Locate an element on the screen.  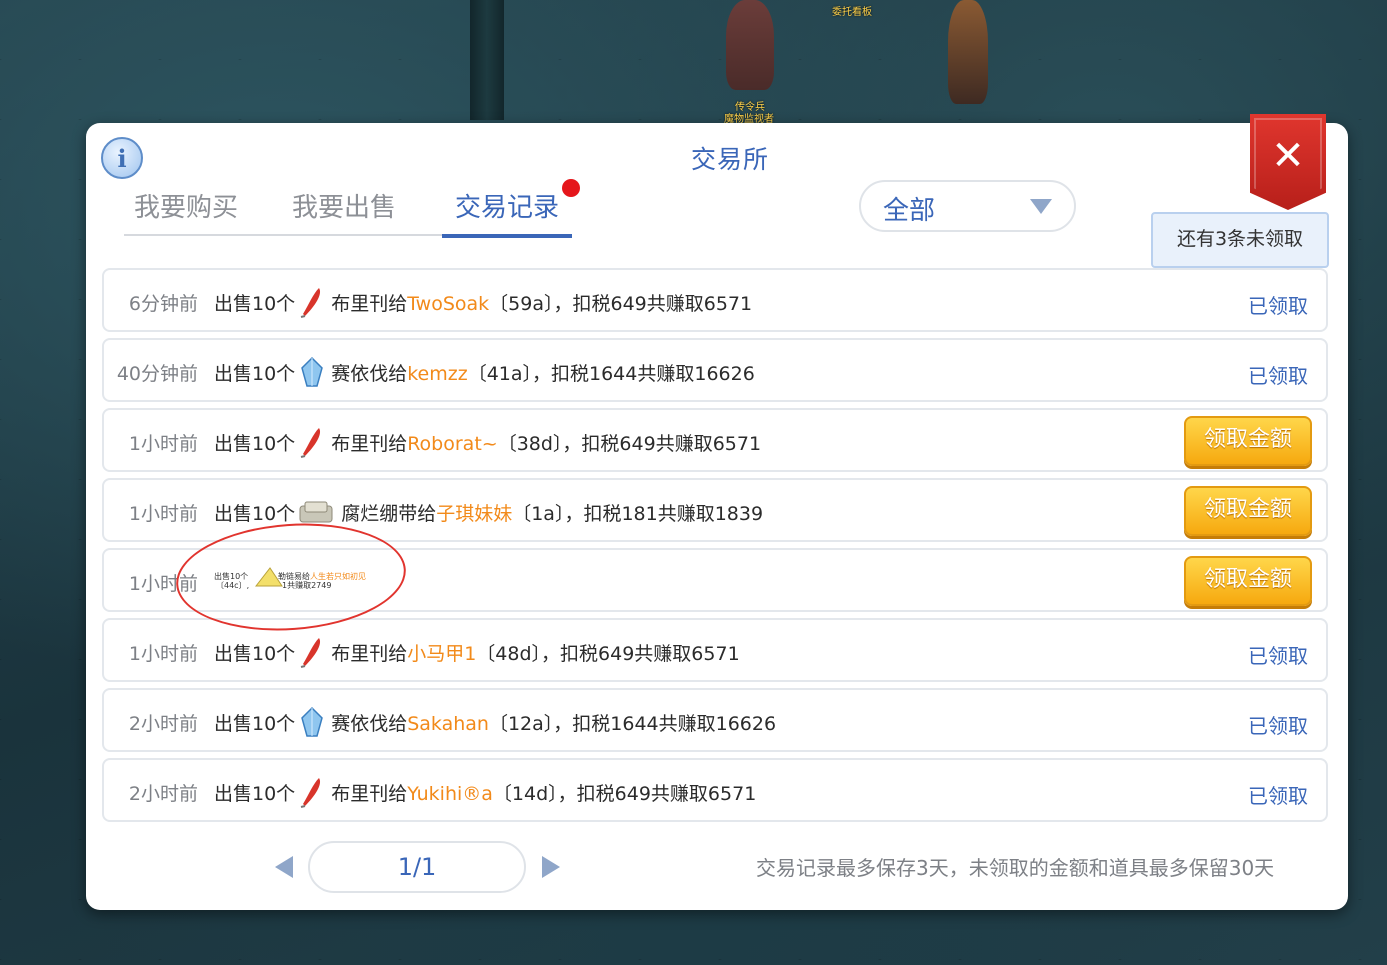
record-text: 出售10个 赛依伐给kemzz〔41a〕，扣税1644共赚取16626 is located at coordinates (484, 372).